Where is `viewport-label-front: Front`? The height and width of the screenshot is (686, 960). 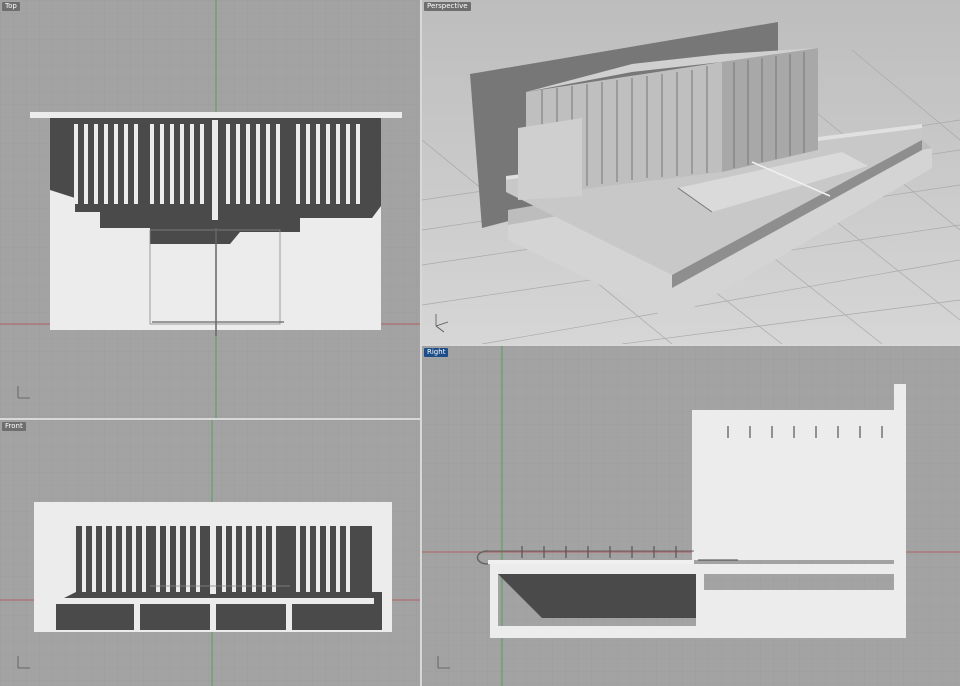 viewport-label-front: Front is located at coordinates (14, 426).